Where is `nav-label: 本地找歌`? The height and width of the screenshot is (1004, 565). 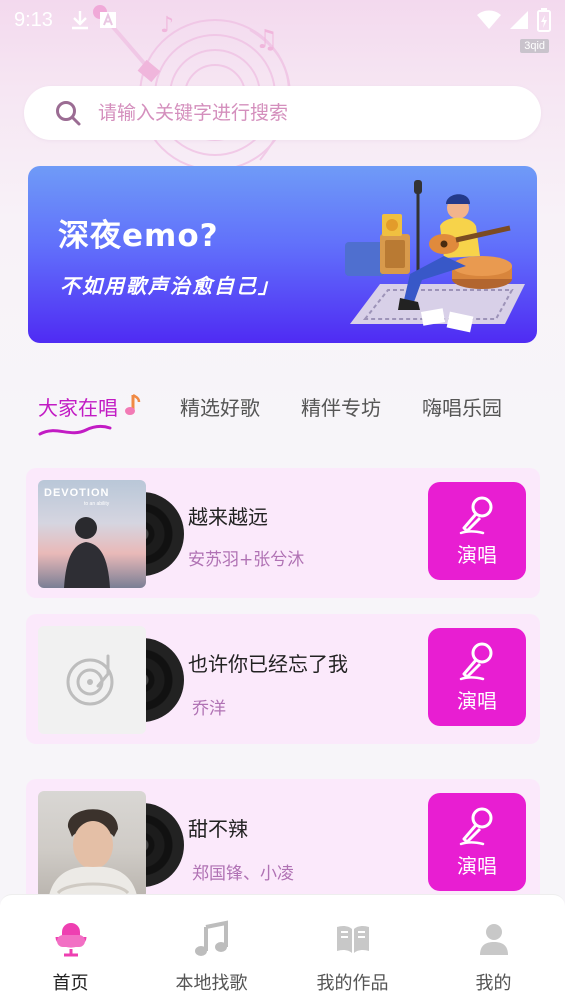
nav-label: 本地找歌 is located at coordinates (211, 983).